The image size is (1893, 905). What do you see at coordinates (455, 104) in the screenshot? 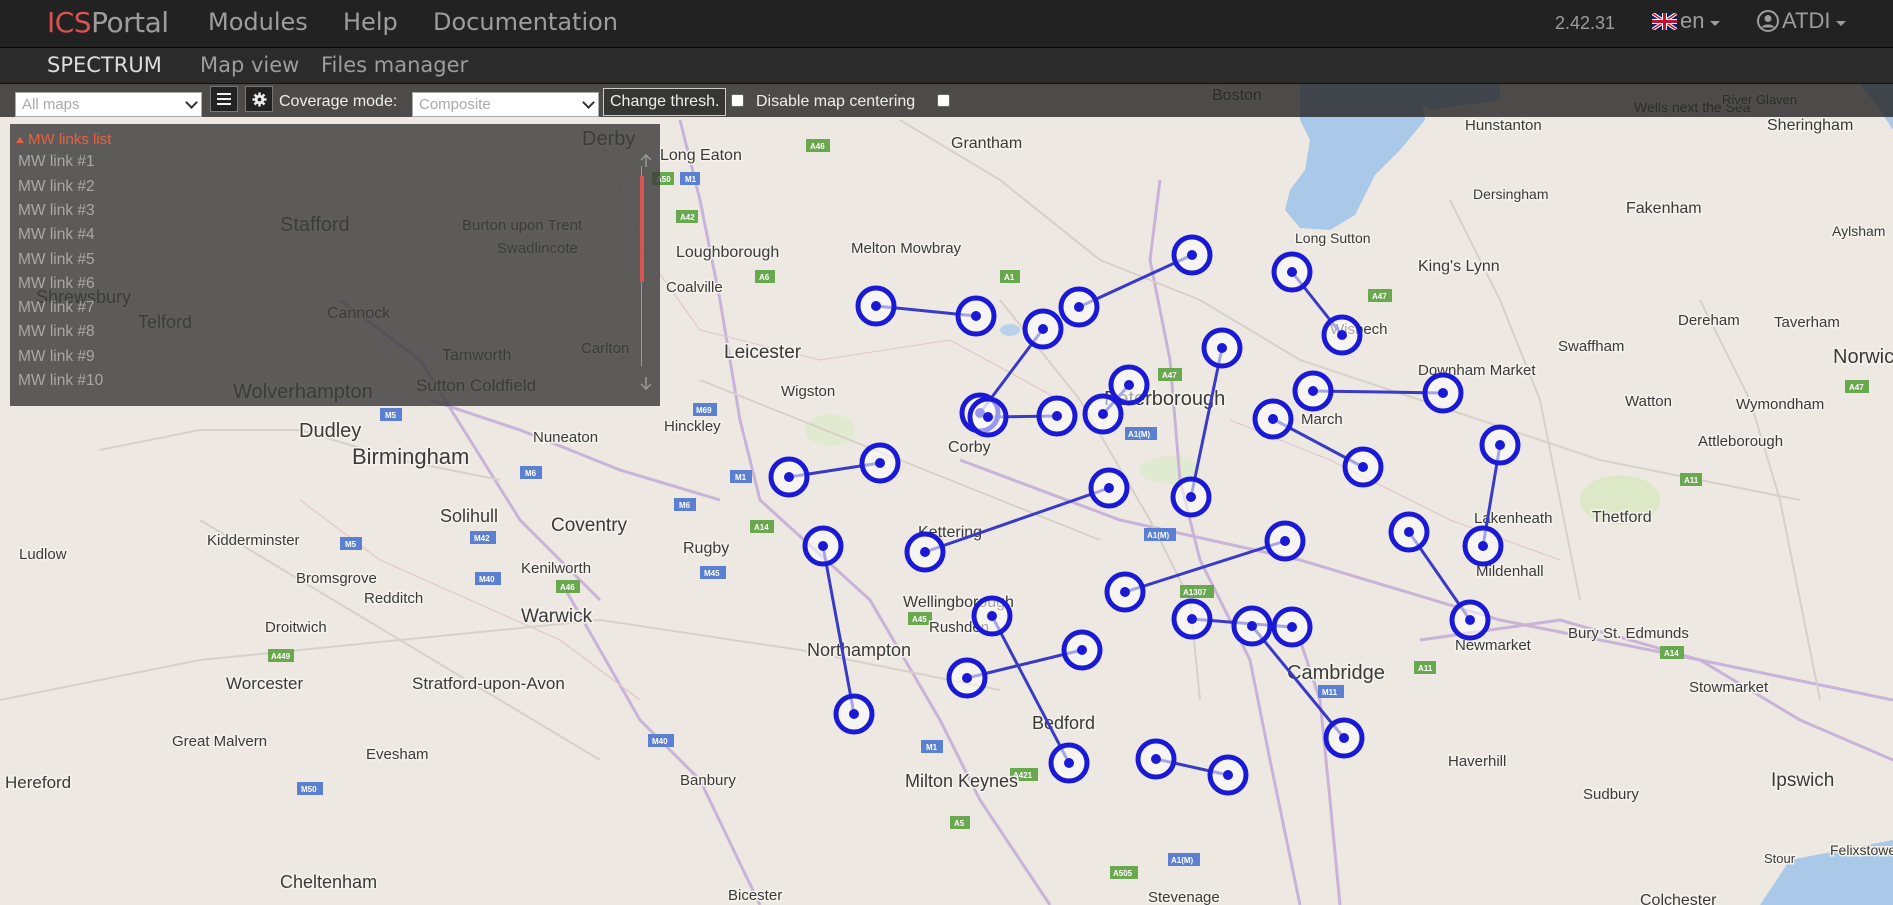
I see `coverage-mode-value: Composite` at bounding box center [455, 104].